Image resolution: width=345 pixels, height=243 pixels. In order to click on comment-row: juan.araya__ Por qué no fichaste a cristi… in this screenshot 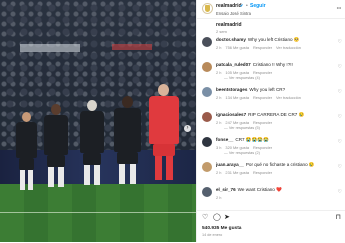, I will do `click(271, 172)`.